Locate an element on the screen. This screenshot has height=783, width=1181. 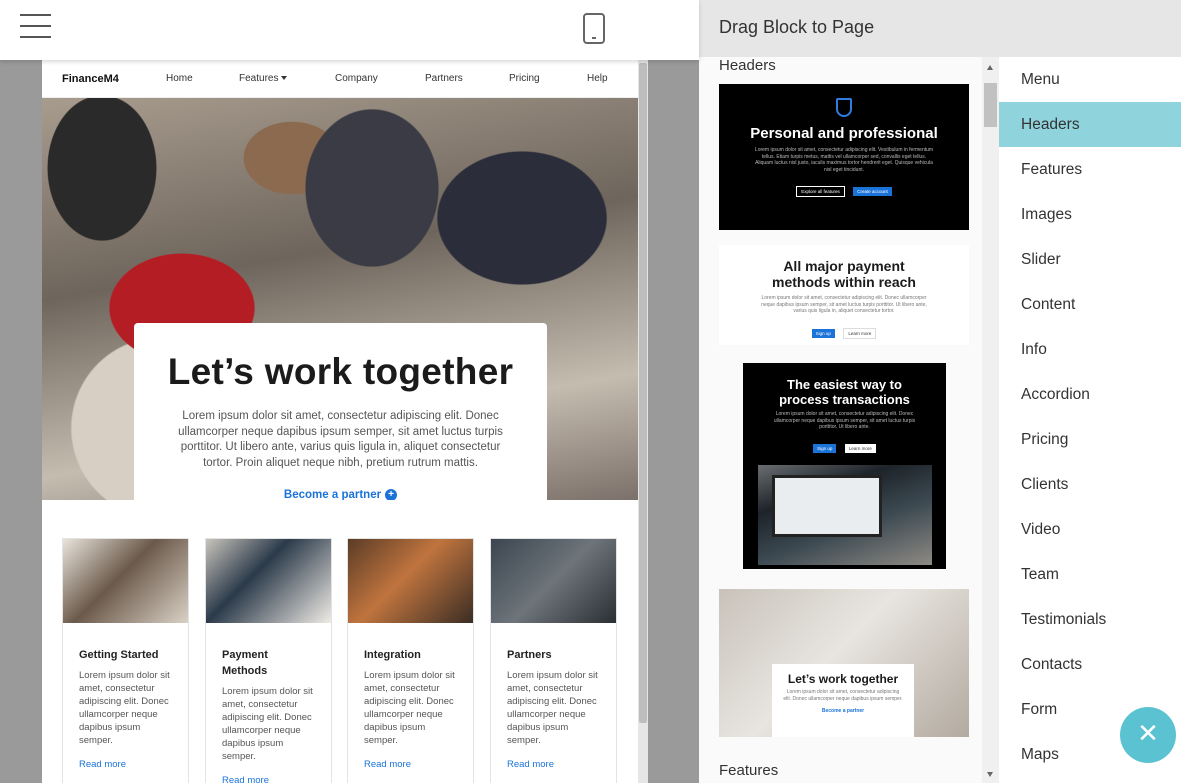
card-title: Partners is located at coordinates (529, 655).